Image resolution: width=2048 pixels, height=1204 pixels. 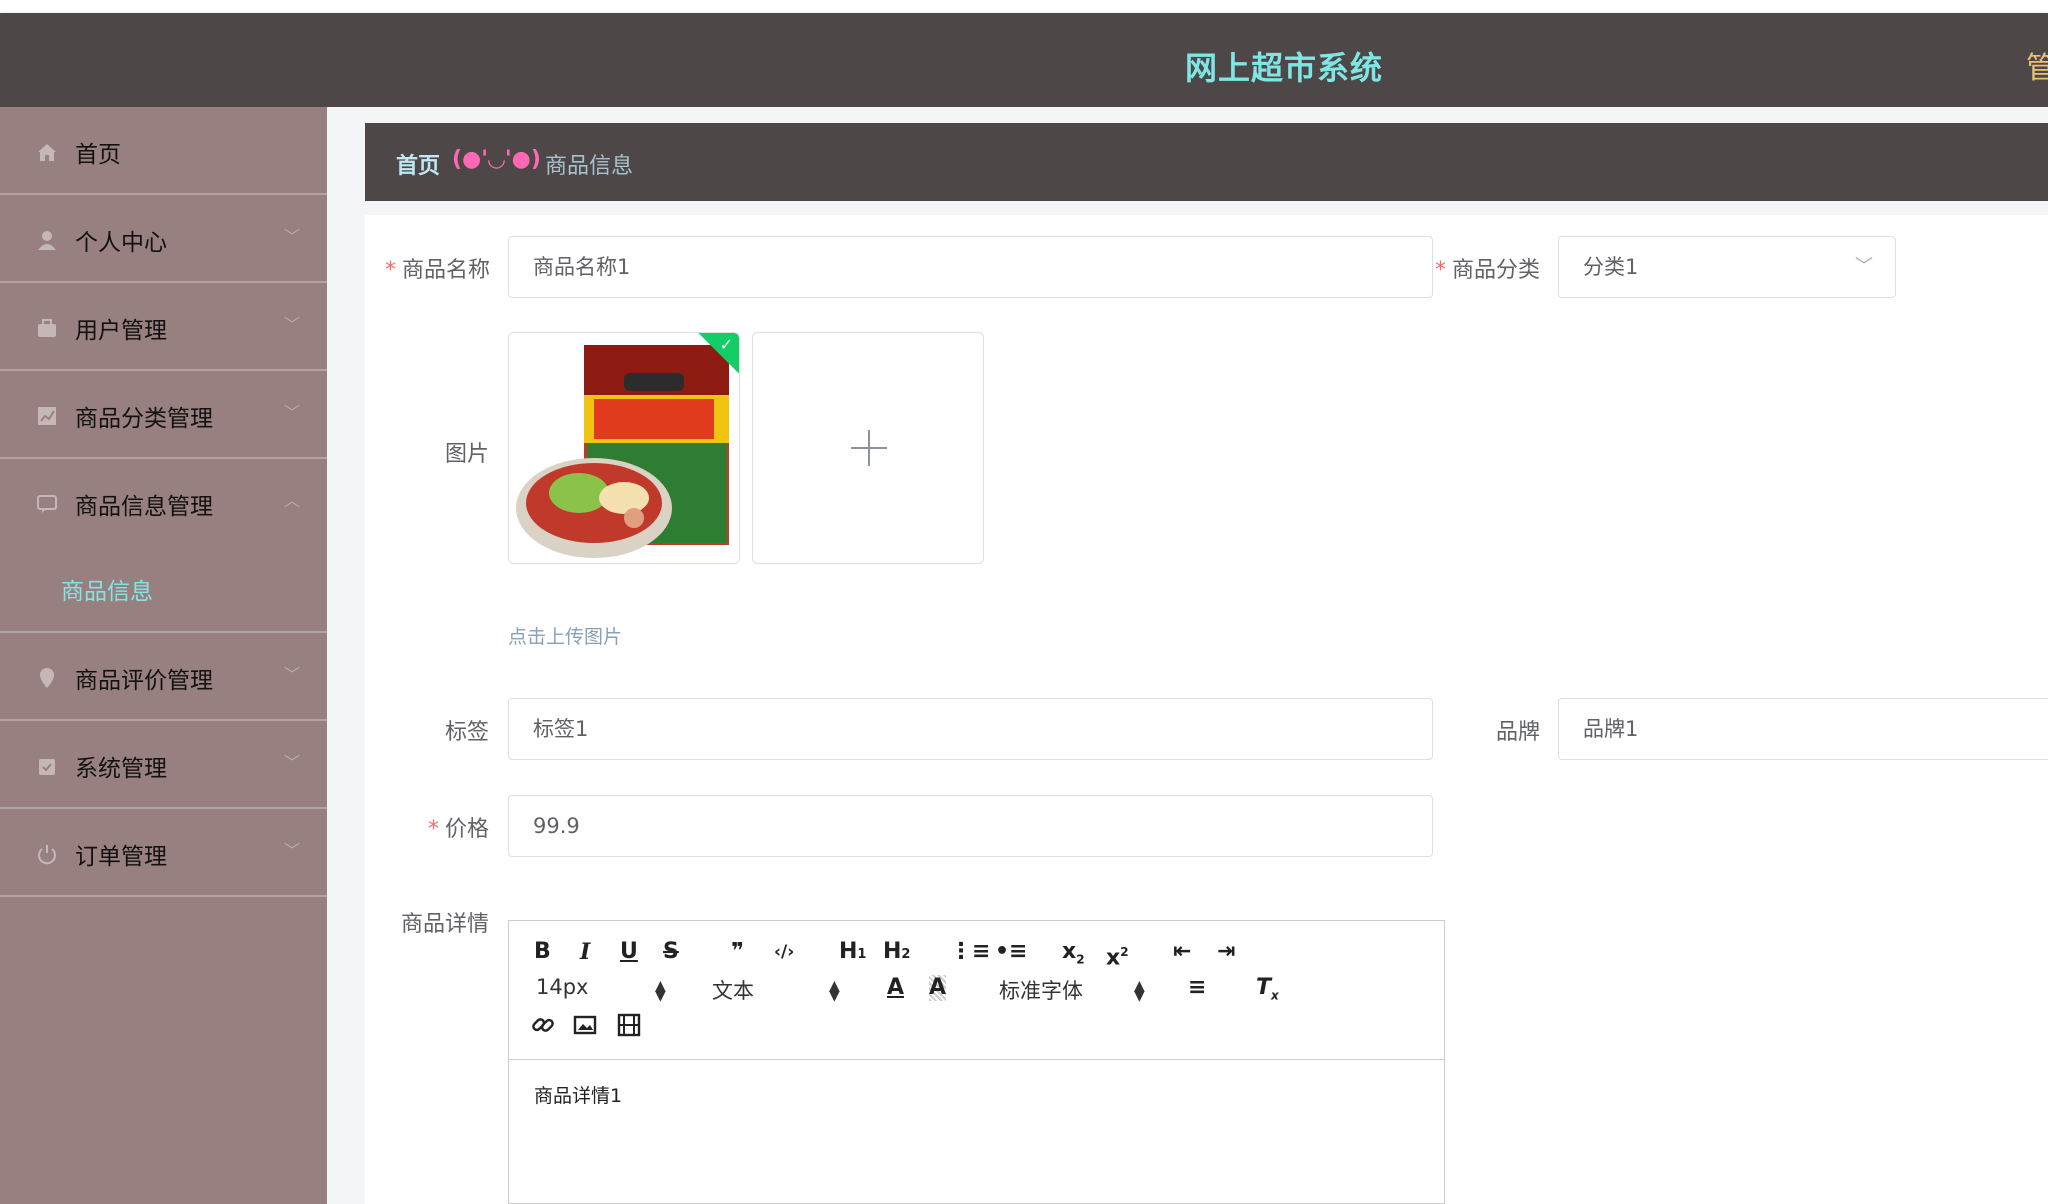 I want to click on check-icon: ✓, so click(x=726, y=344).